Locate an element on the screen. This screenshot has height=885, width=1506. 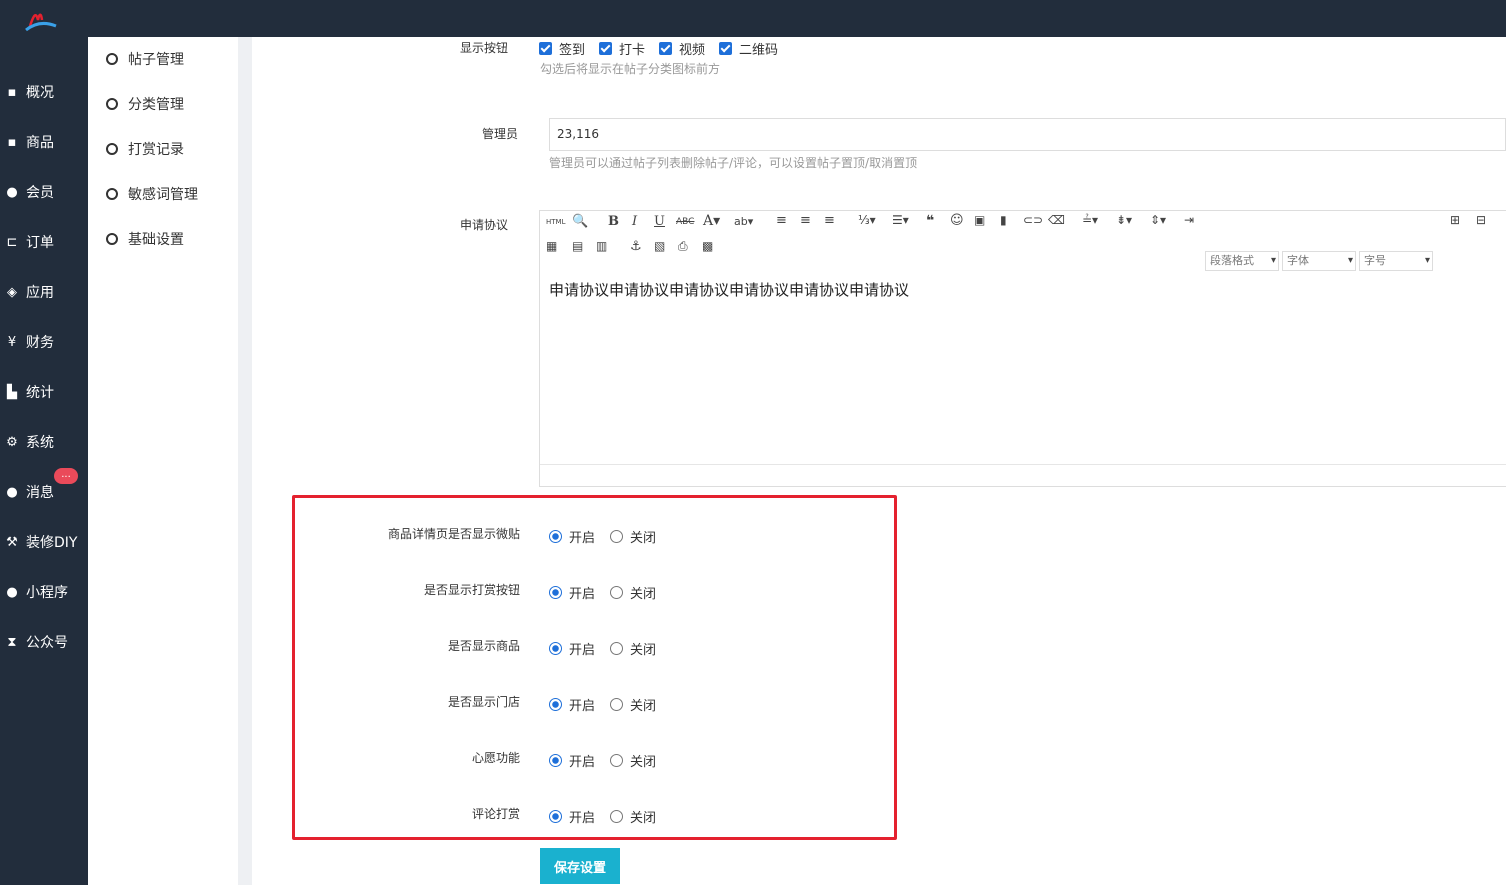
toggle-row-wish: 心愿功能 开启 关闭 is located at coordinates (572, 759).